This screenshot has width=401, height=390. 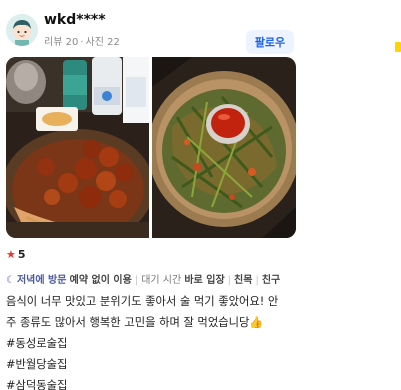 I want to click on review-count: 리뷰 20, so click(x=61, y=42).